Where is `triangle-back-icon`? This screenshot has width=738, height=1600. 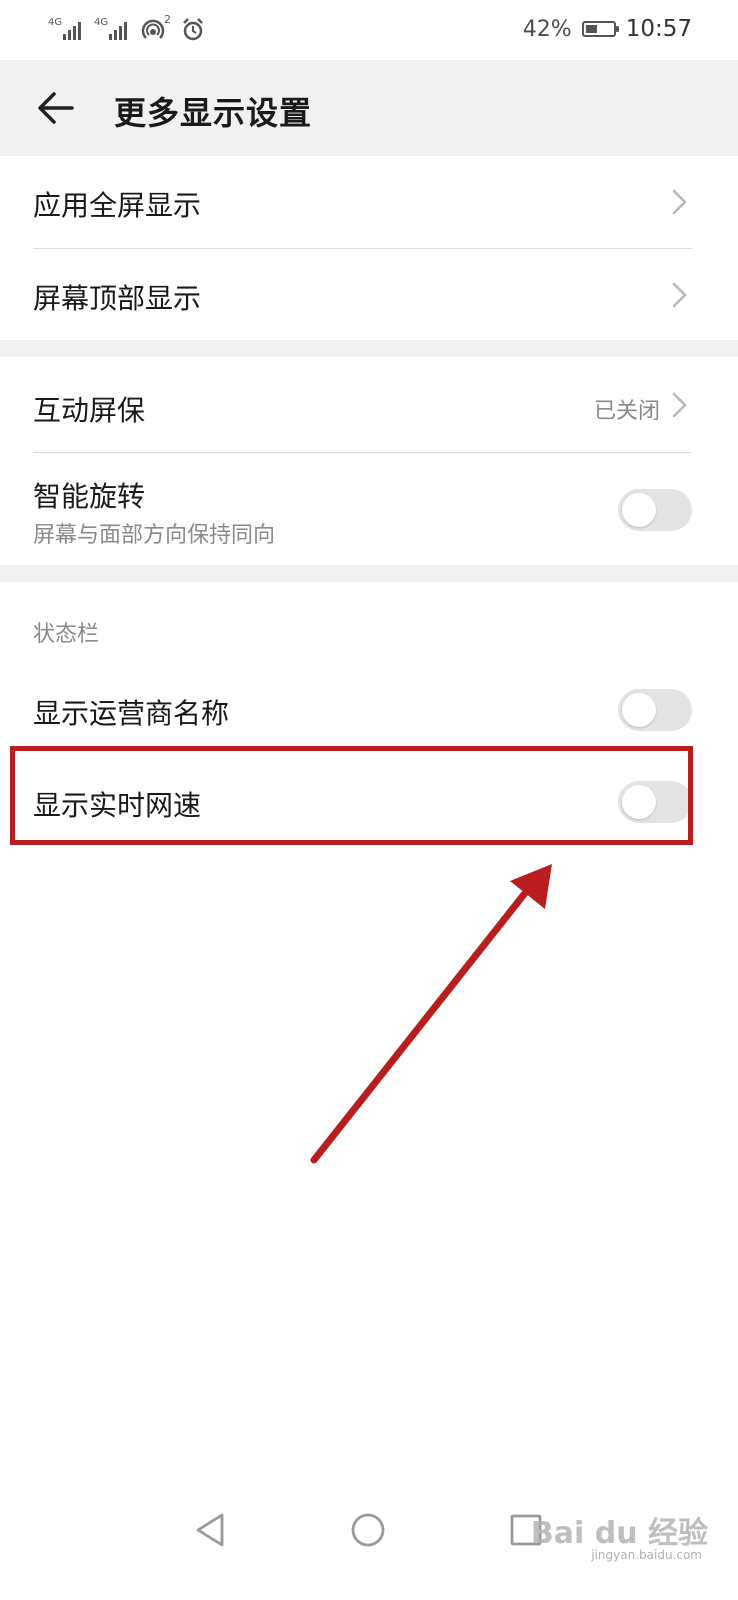 triangle-back-icon is located at coordinates (210, 1530).